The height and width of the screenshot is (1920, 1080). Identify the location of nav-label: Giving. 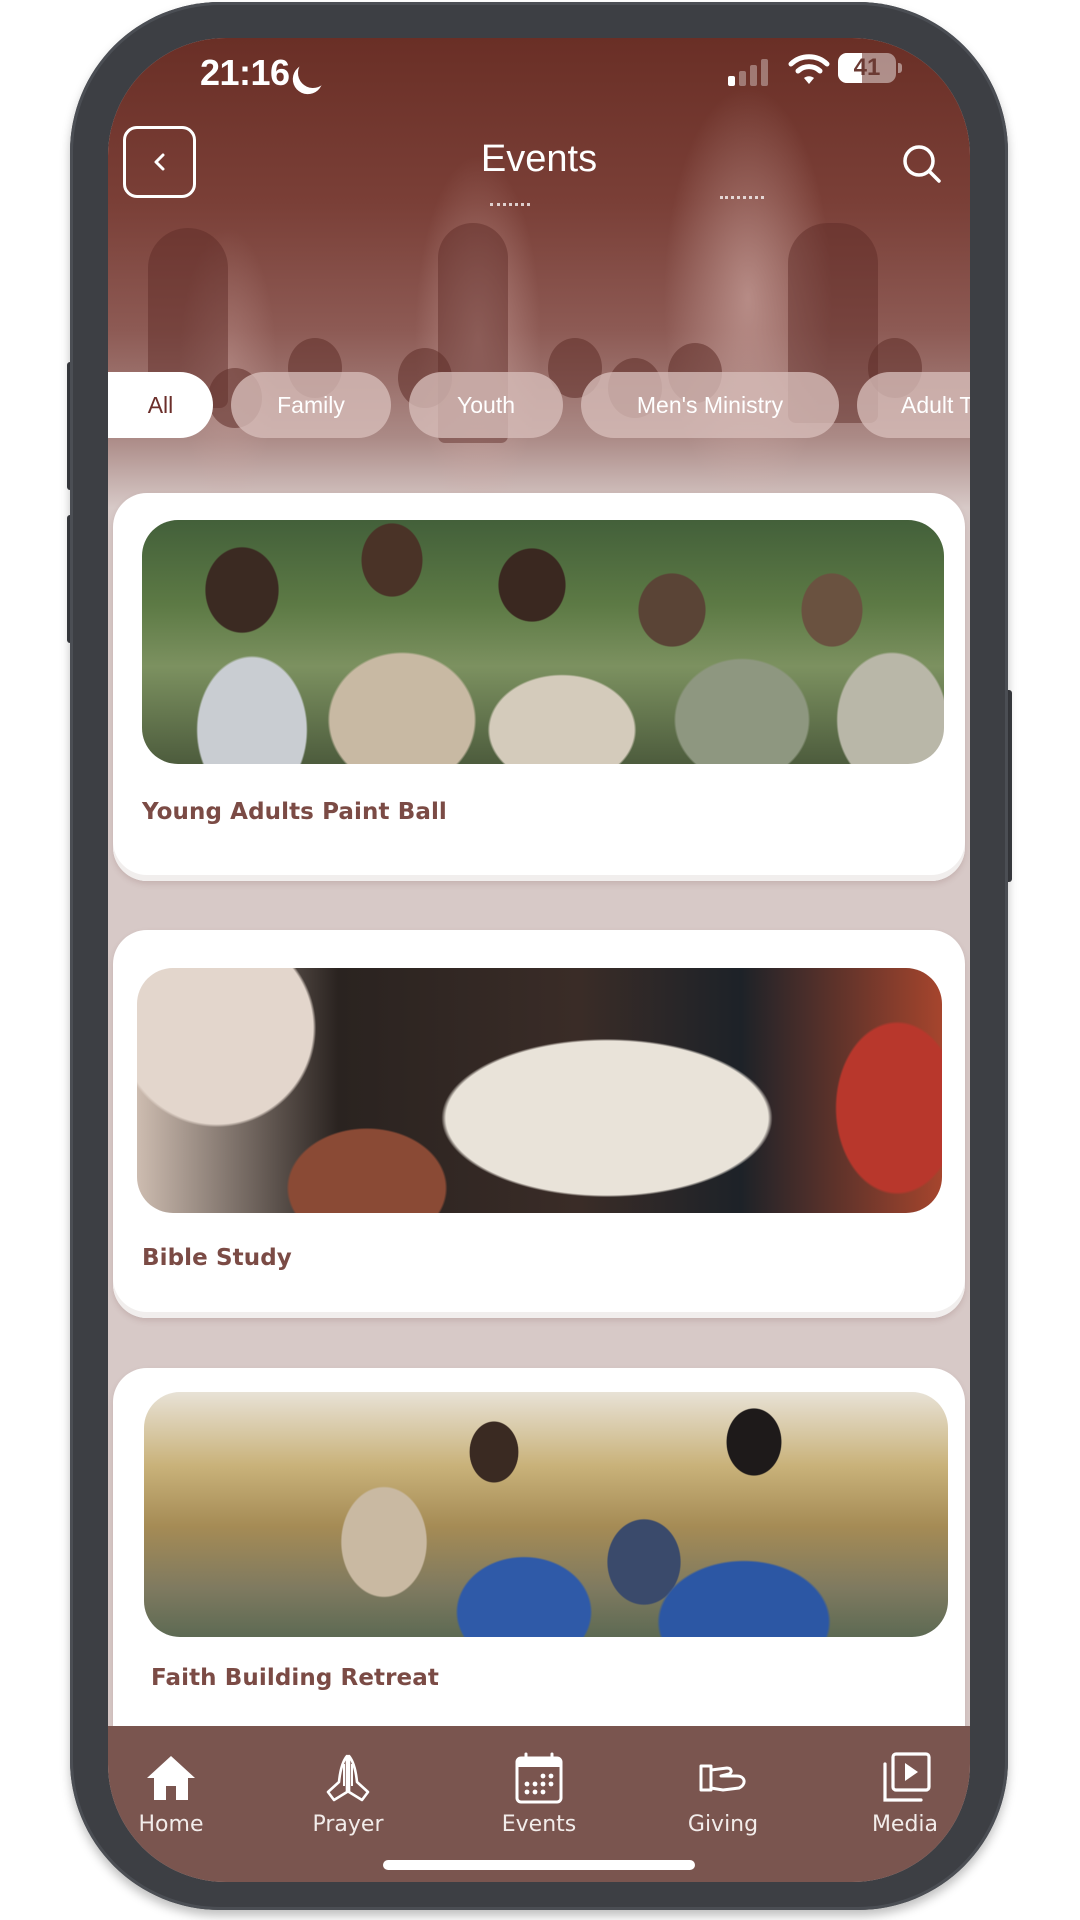
(723, 1824).